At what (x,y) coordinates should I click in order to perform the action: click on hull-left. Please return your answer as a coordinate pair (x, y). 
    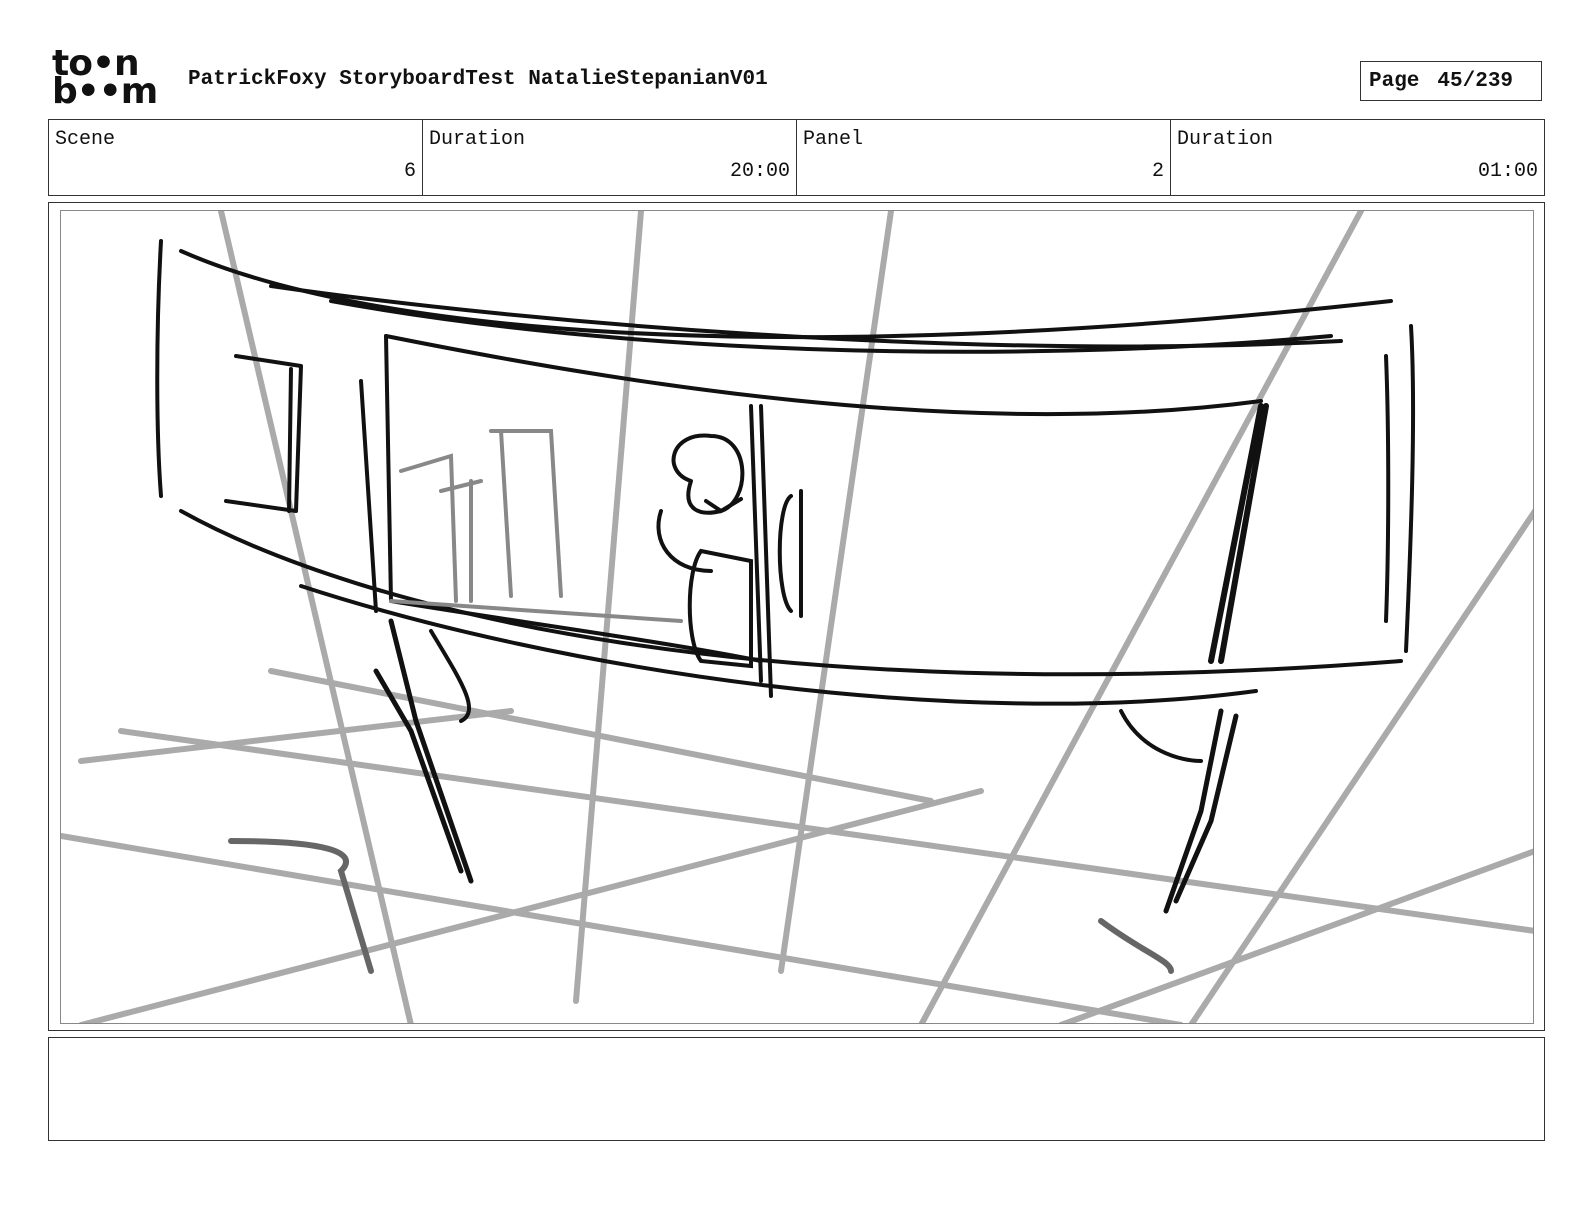
    Looking at the image, I should click on (159, 368).